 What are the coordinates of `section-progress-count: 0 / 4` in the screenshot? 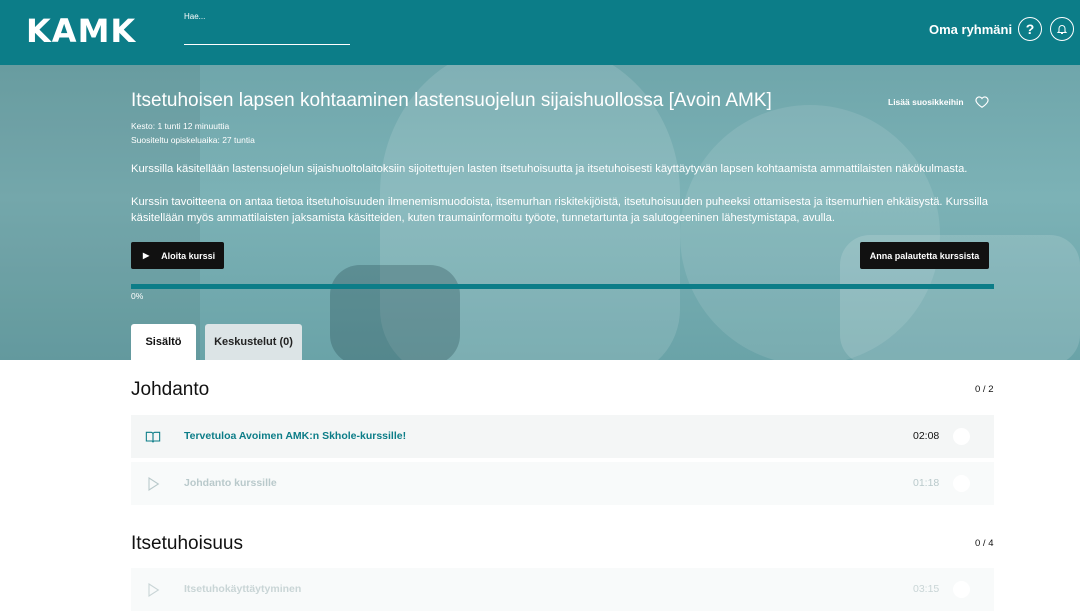 It's located at (984, 543).